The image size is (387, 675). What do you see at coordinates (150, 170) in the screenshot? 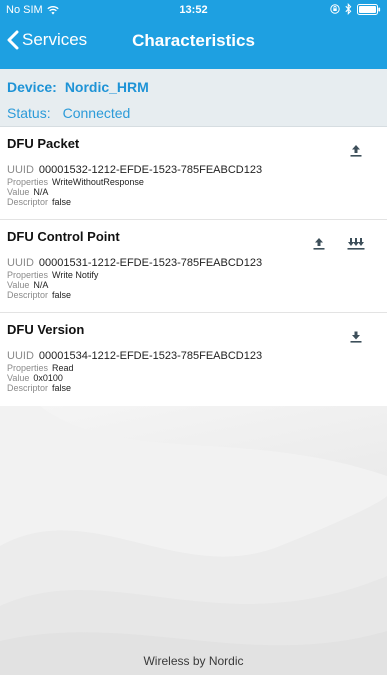
I see `uuid-value: 00001532-1212-EFDE-1523-785FEABCD123` at bounding box center [150, 170].